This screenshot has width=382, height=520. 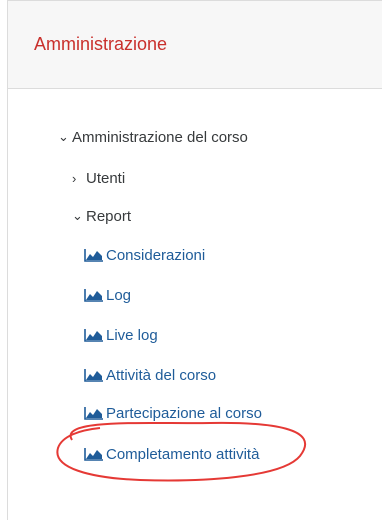 I want to click on report-link-activity-completion: Completamento attività, so click(x=171, y=454).